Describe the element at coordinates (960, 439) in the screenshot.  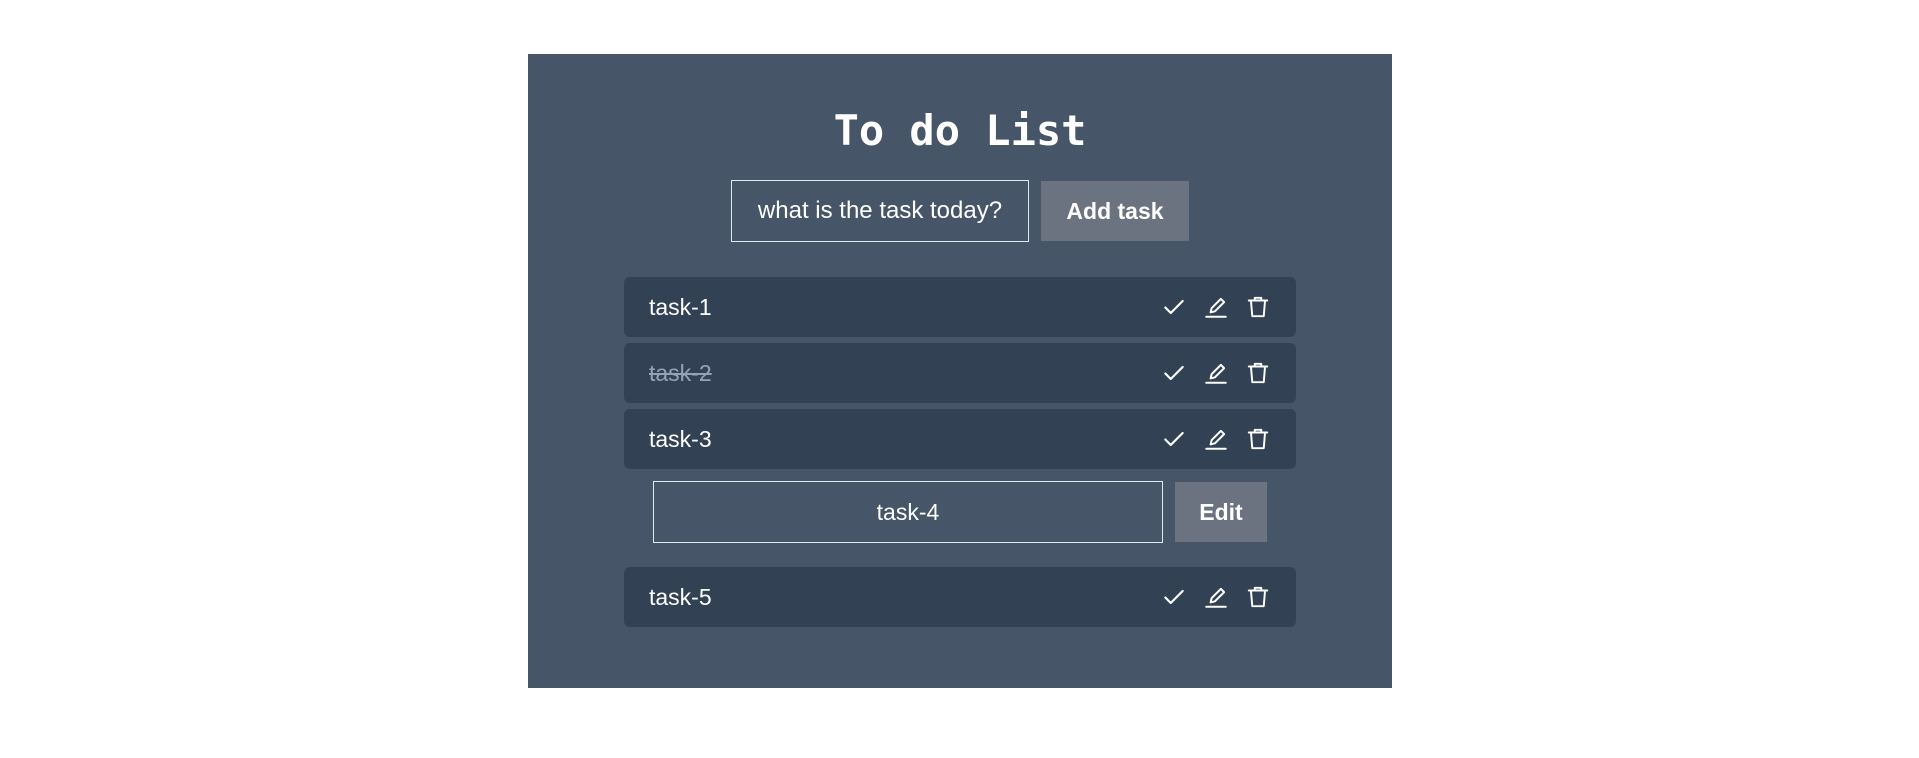
I see `task-item: task-3` at that location.